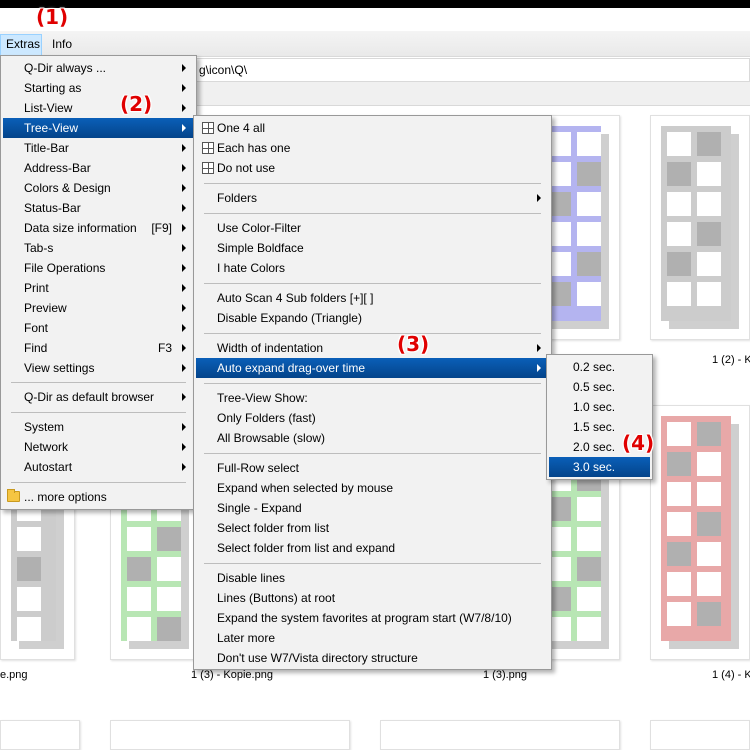 Image resolution: width=750 pixels, height=750 pixels. I want to click on treeview-menu-item: Select folder from list, so click(372, 528).